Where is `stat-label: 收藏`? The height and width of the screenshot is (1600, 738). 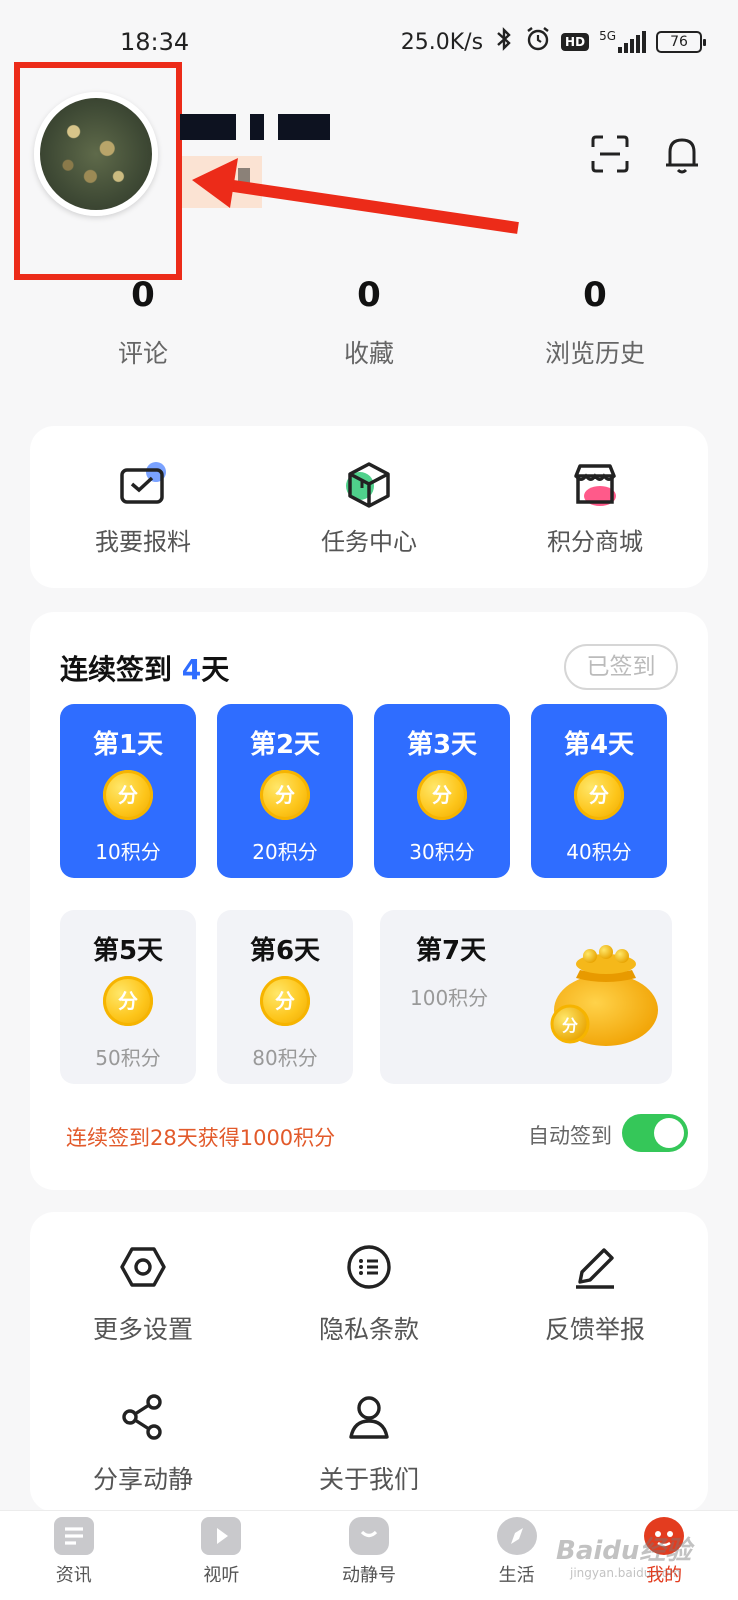
stat-label: 收藏 is located at coordinates (368, 353).